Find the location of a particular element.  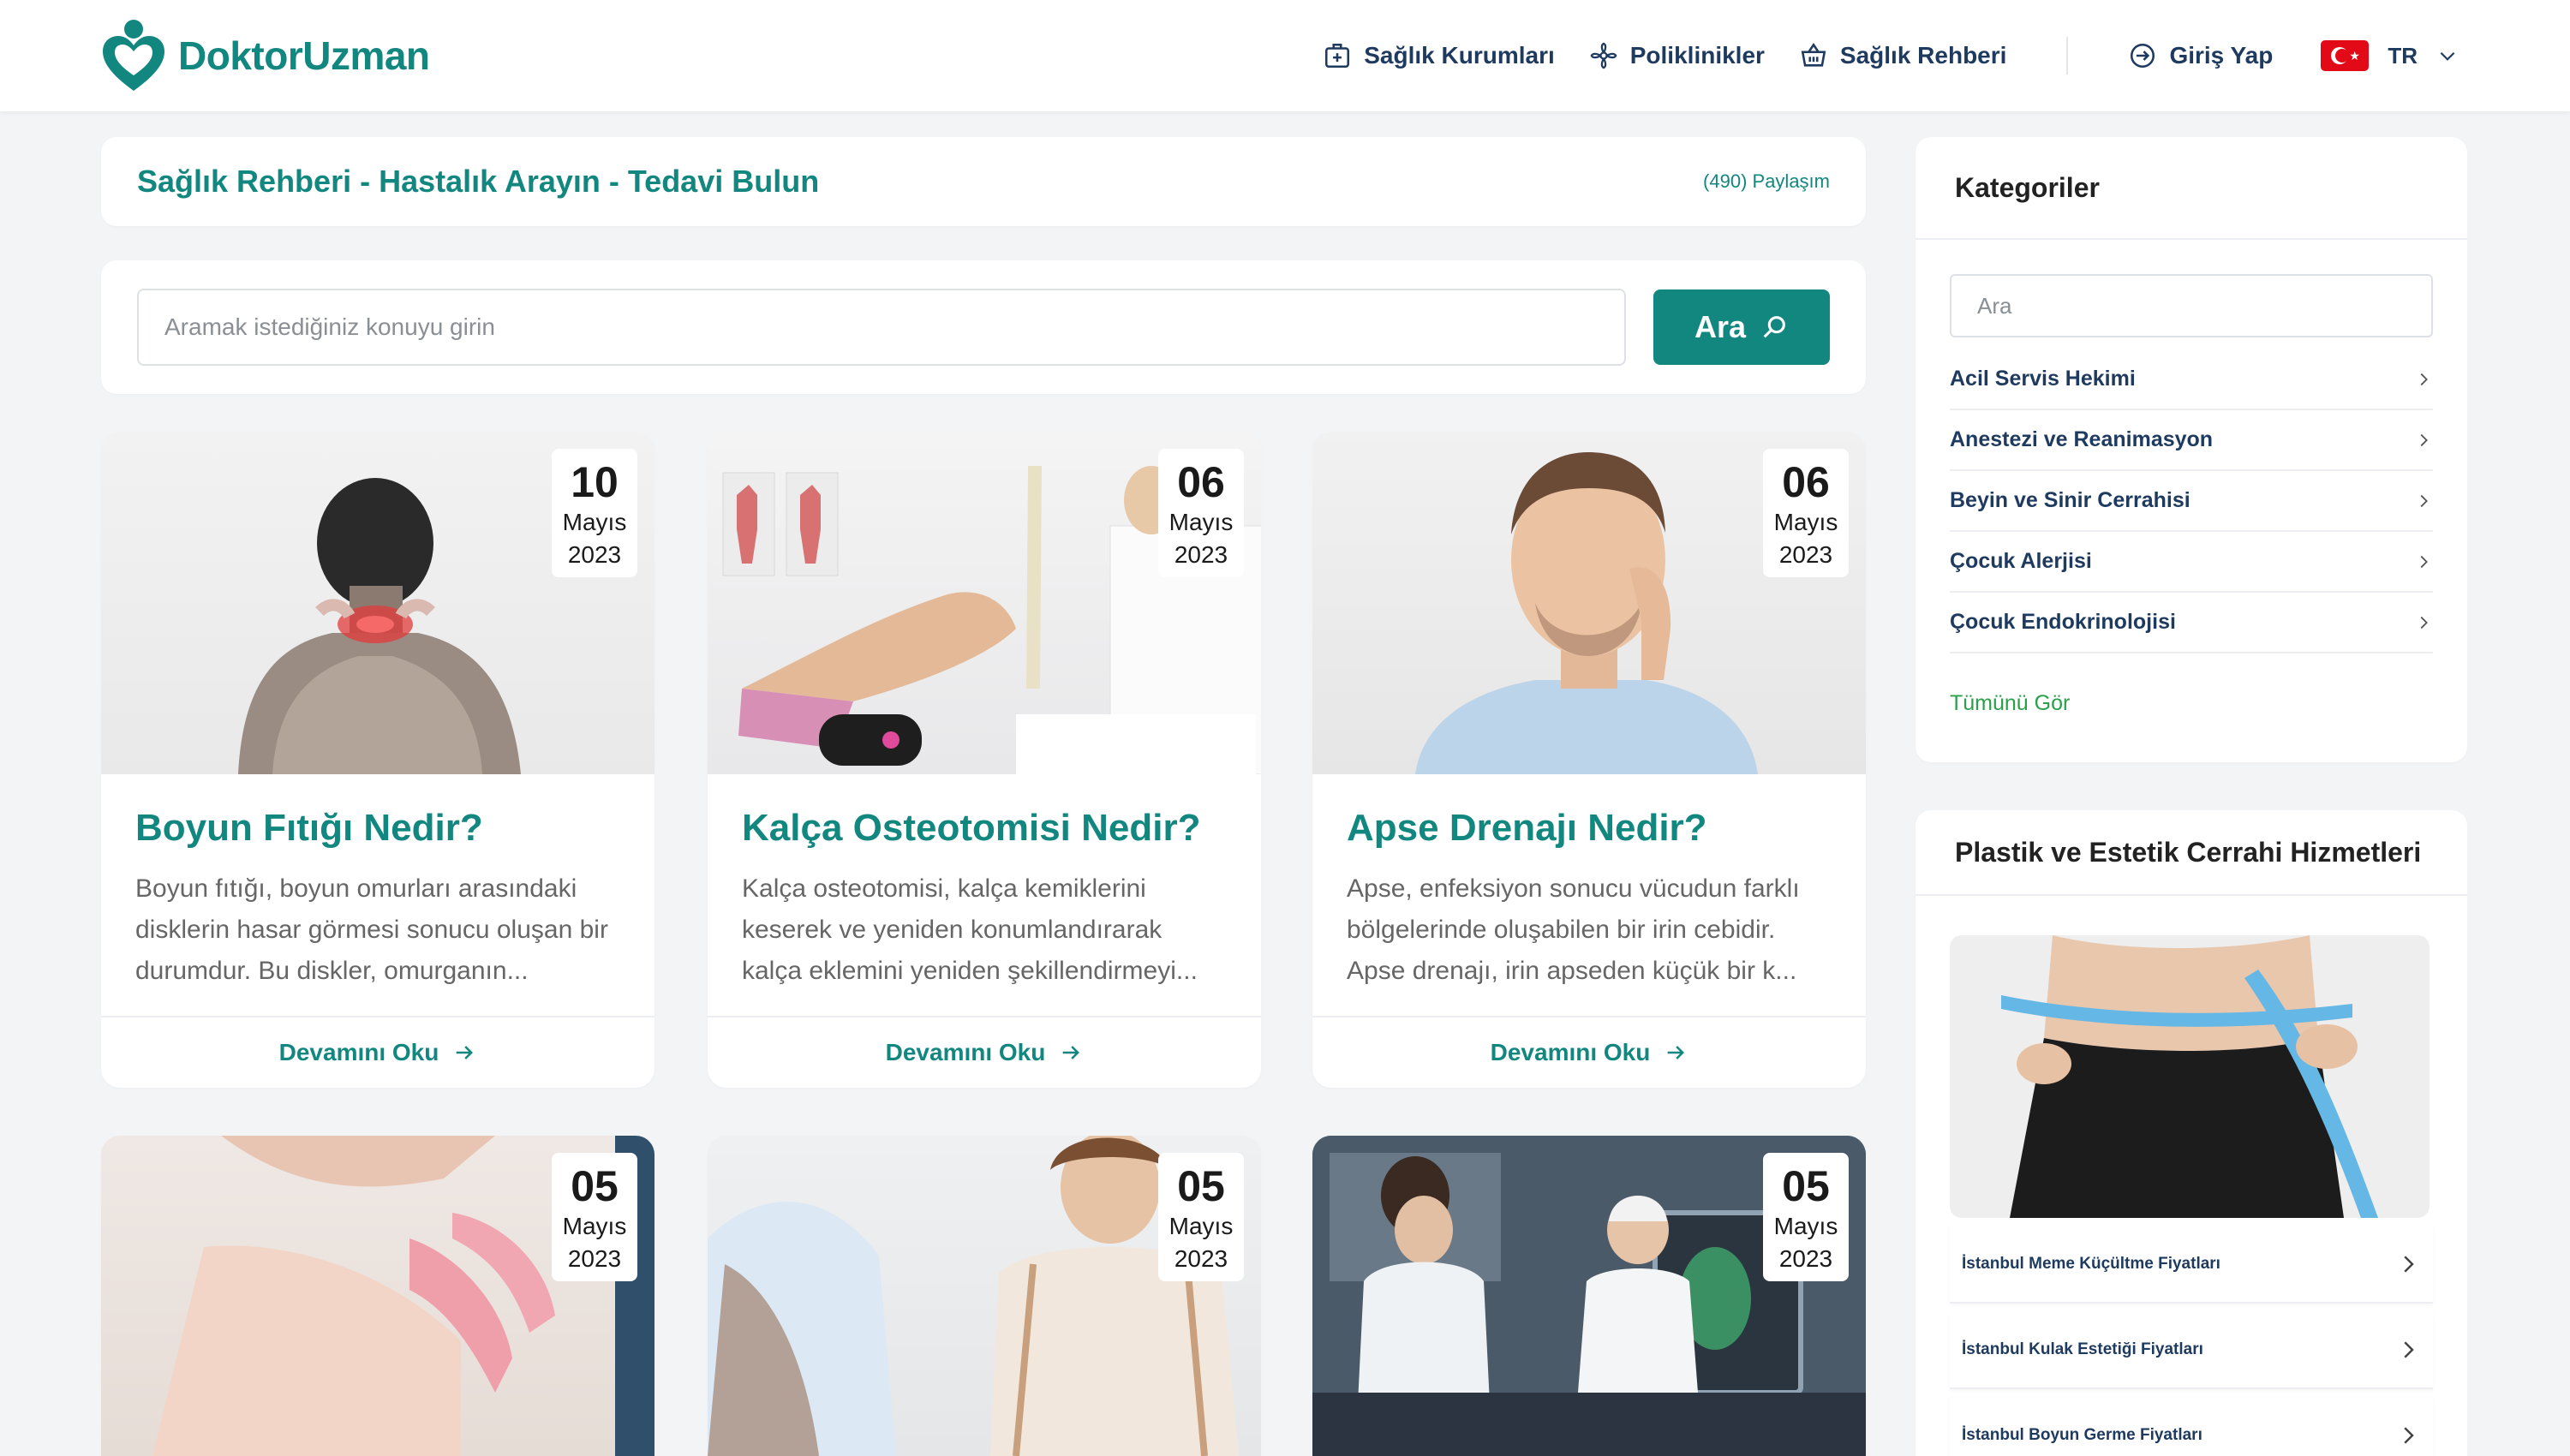

turkey-flag-icon: ★ is located at coordinates (2345, 55).